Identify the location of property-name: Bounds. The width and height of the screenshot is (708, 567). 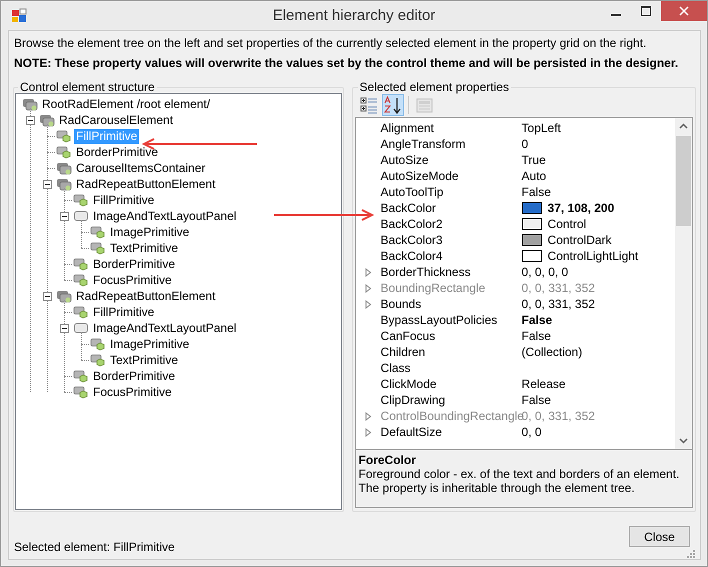
(451, 304).